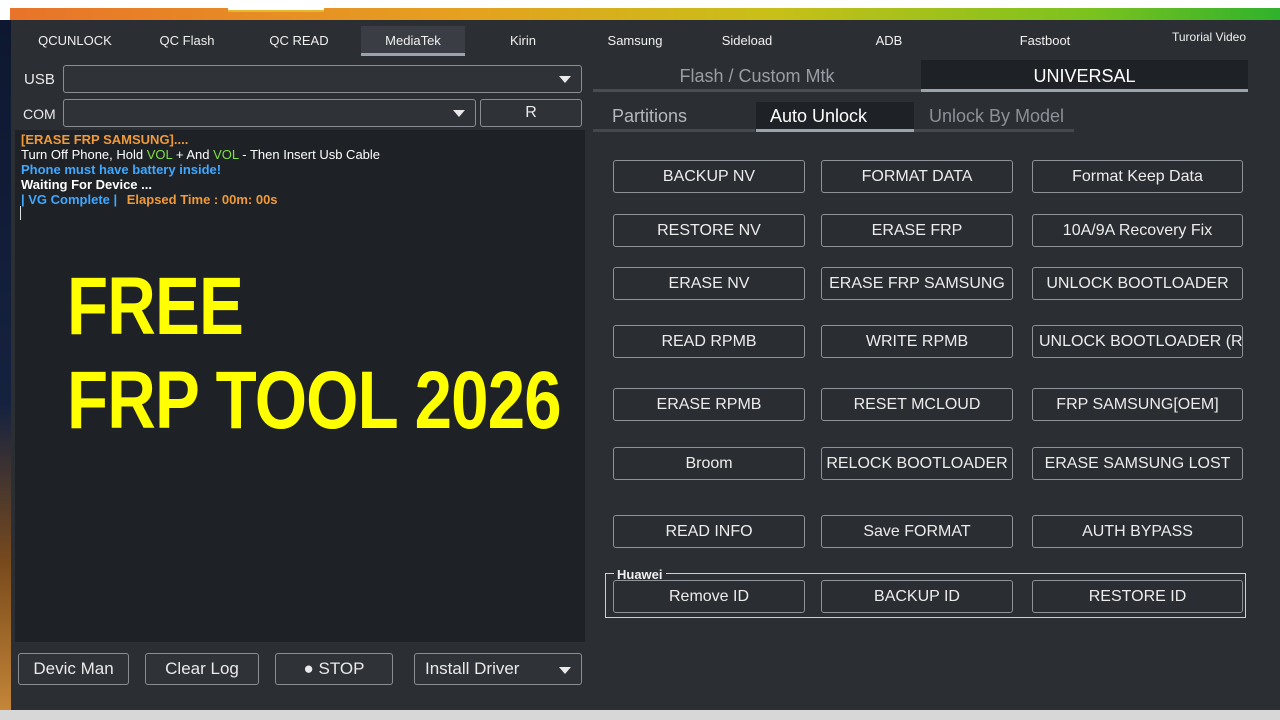 This screenshot has height=720, width=1280. What do you see at coordinates (709, 230) in the screenshot?
I see `restore-nv-button: RESTORE NV` at bounding box center [709, 230].